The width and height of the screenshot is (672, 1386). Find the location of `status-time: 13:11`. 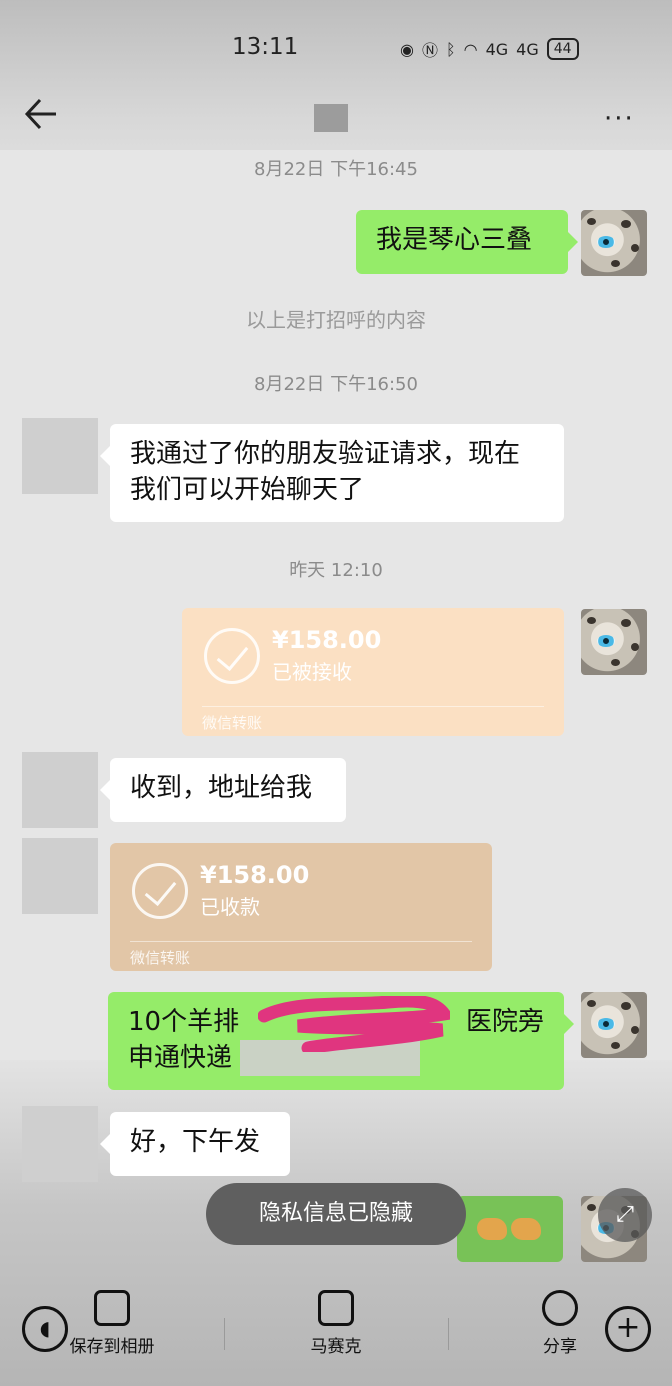

status-time: 13:11 is located at coordinates (265, 47).